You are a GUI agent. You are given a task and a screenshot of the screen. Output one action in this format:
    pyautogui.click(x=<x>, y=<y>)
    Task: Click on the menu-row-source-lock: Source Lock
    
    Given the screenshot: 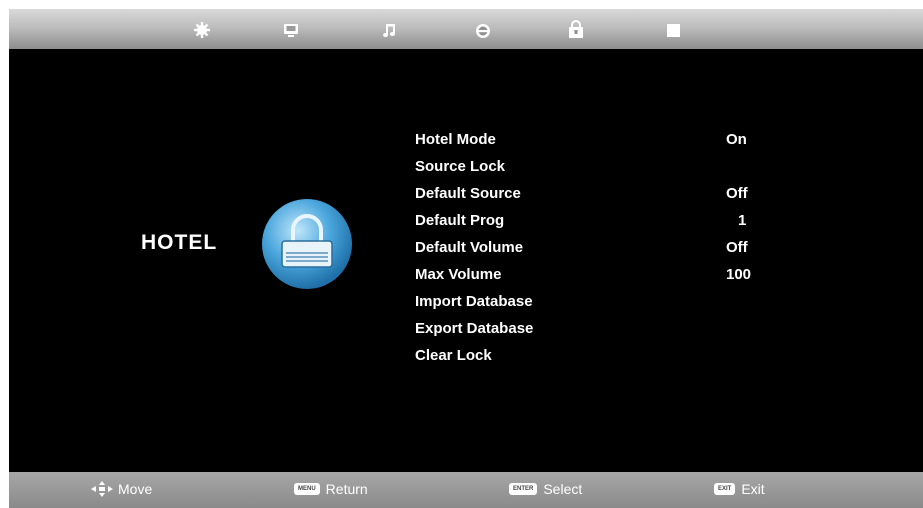 What is the action you would take?
    pyautogui.click(x=595, y=168)
    